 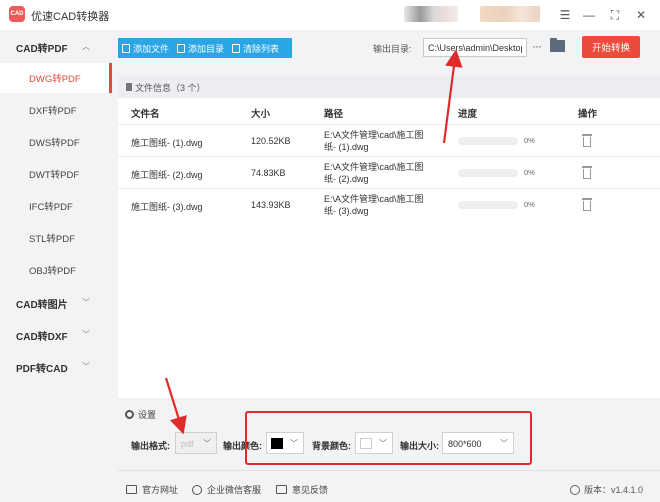 I want to click on settings-header: 设置, so click(x=140, y=414).